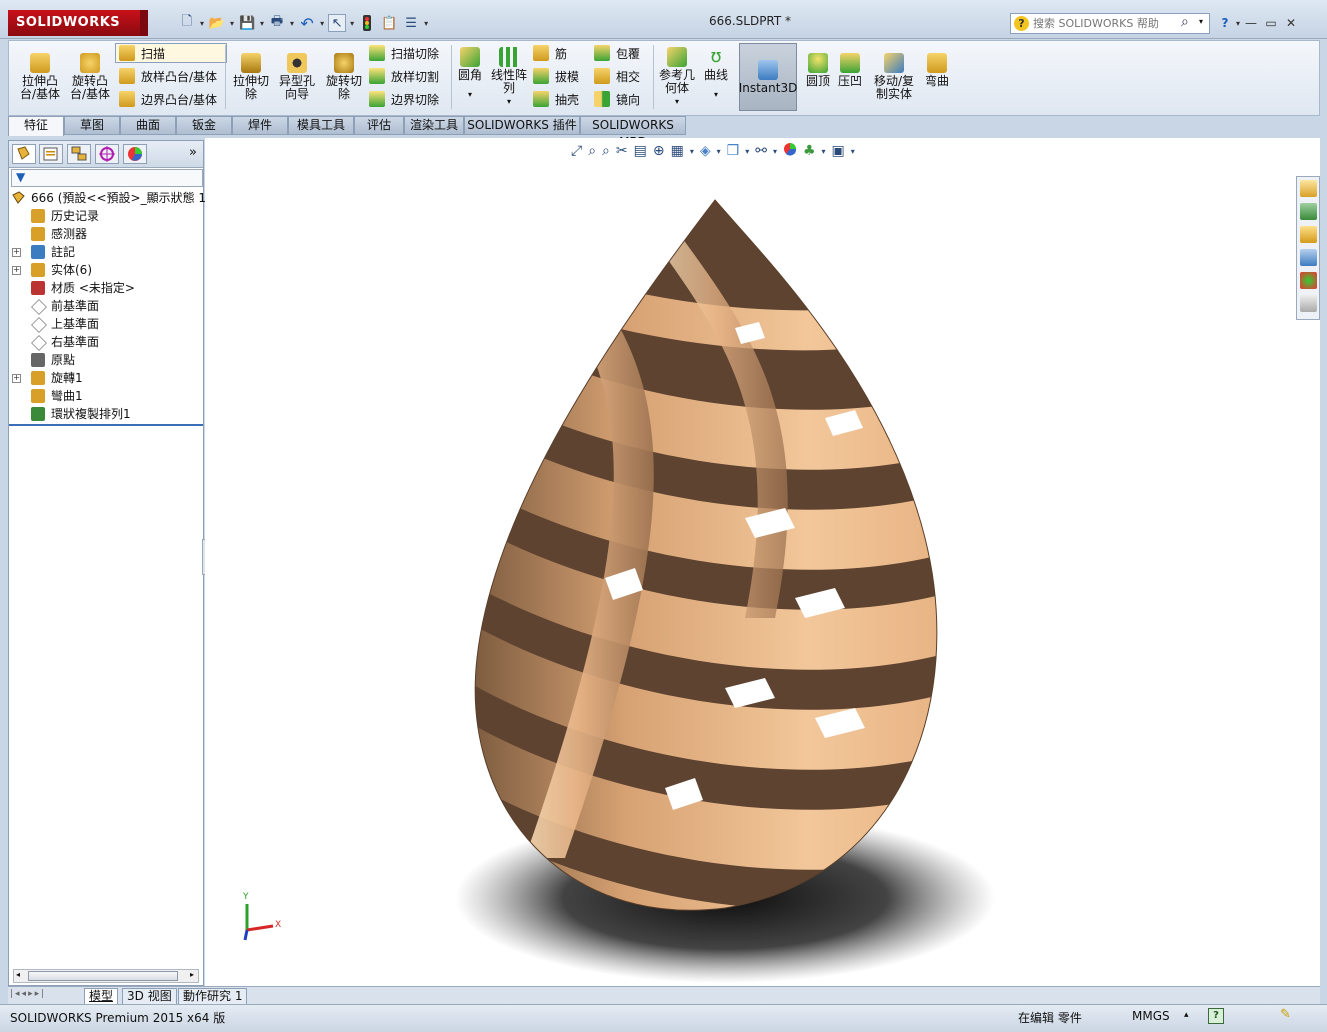 Image resolution: width=1327 pixels, height=1032 pixels. What do you see at coordinates (434, 125) in the screenshot?
I see `tab-item: 渲染工具` at bounding box center [434, 125].